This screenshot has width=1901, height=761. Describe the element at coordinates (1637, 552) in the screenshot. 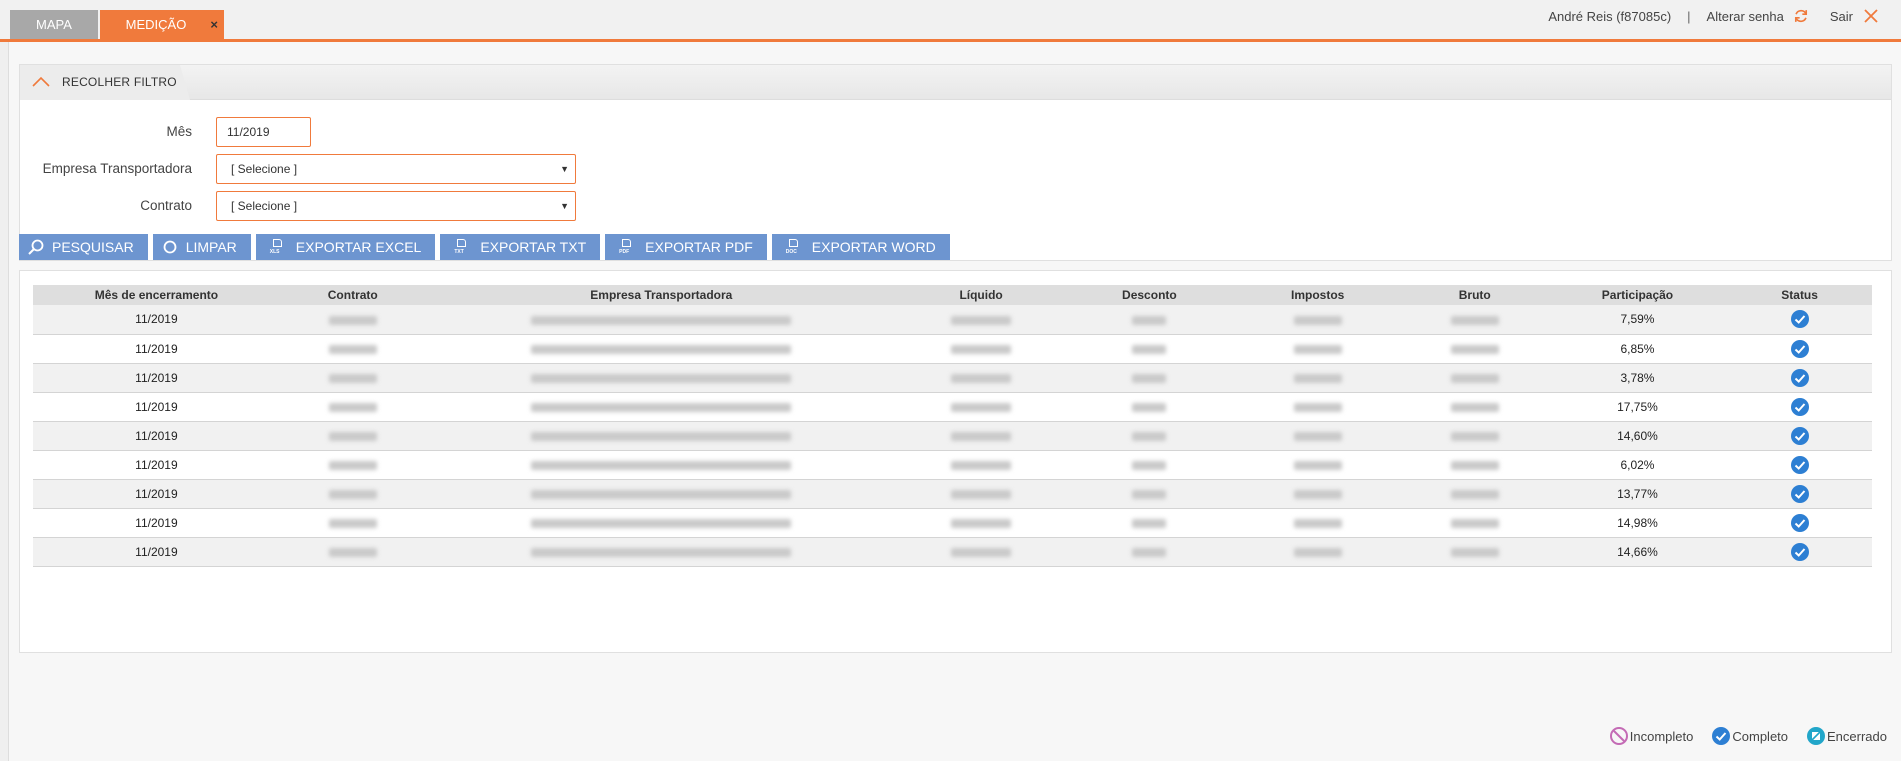

I see `cell-participacao: 14,66%` at that location.